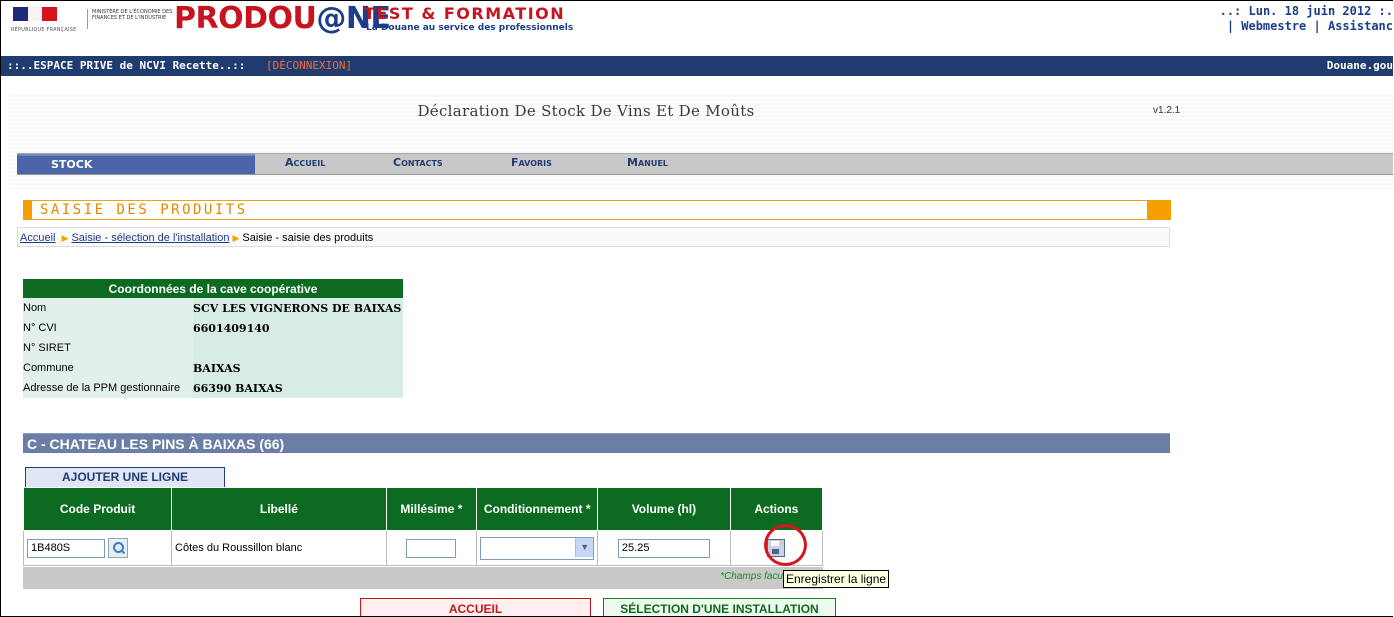 The height and width of the screenshot is (617, 1394). I want to click on cell-volume, so click(664, 548).